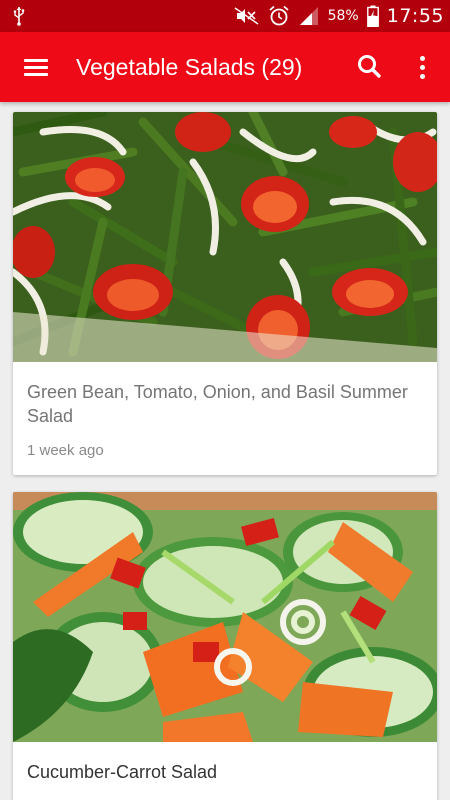 This screenshot has width=450, height=800. I want to click on recipe-title: Cucumber-Carrot Salad, so click(122, 772).